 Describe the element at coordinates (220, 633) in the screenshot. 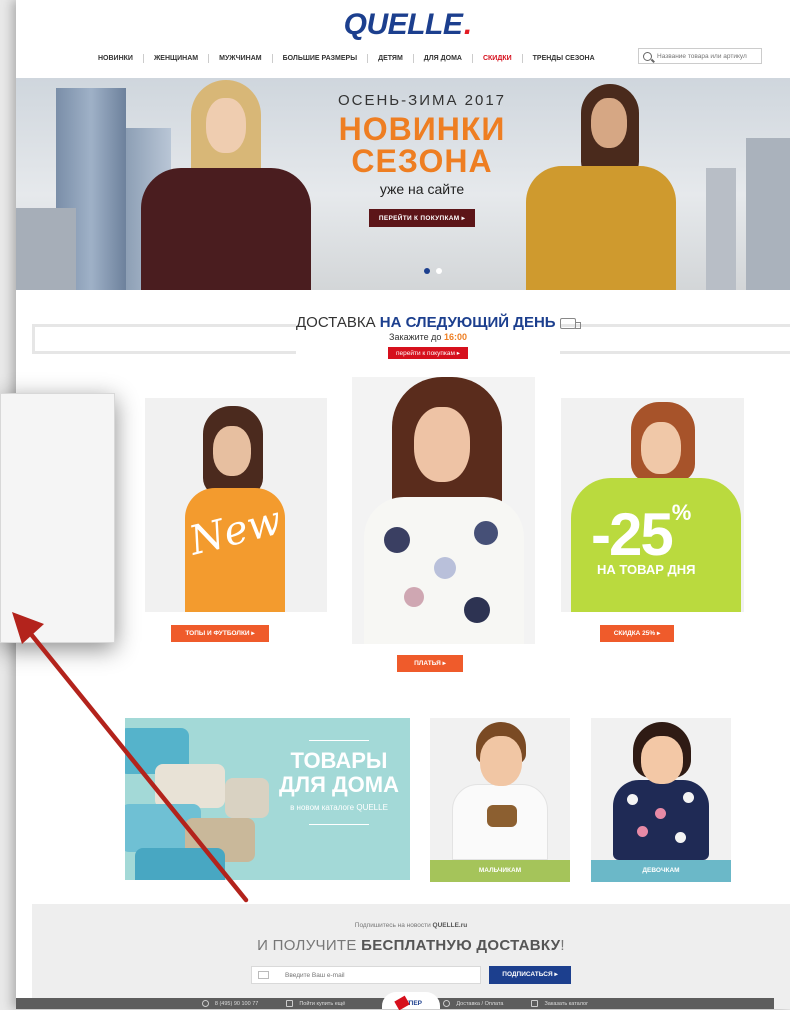

I see `tops-button: ТОПЫ И ФУТБОЛКИ ▸` at that location.